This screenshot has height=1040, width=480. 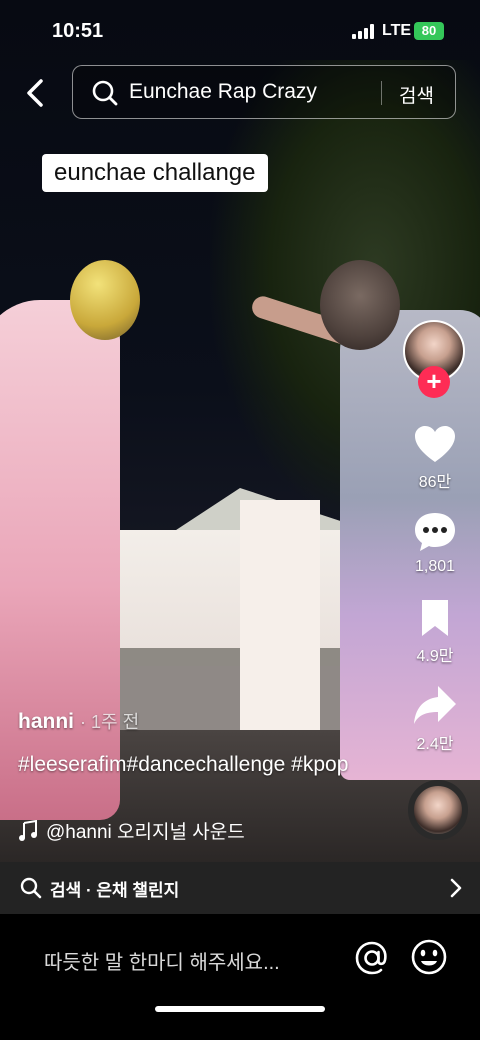 What do you see at coordinates (429, 31) in the screenshot?
I see `battery-indicator: 80` at bounding box center [429, 31].